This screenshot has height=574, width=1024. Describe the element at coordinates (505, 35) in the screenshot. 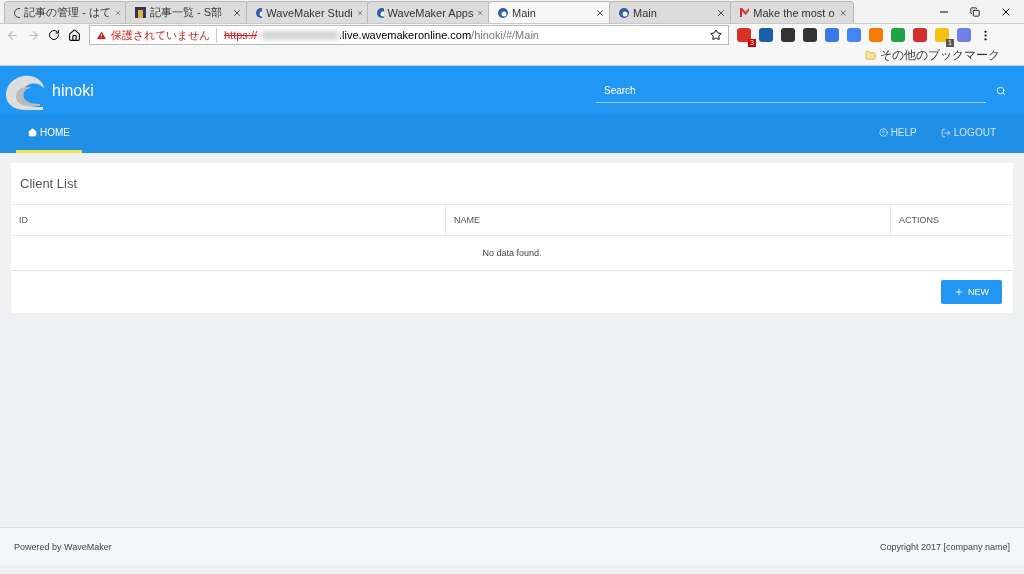

I see `url-path: /hinoki/#/Main` at that location.